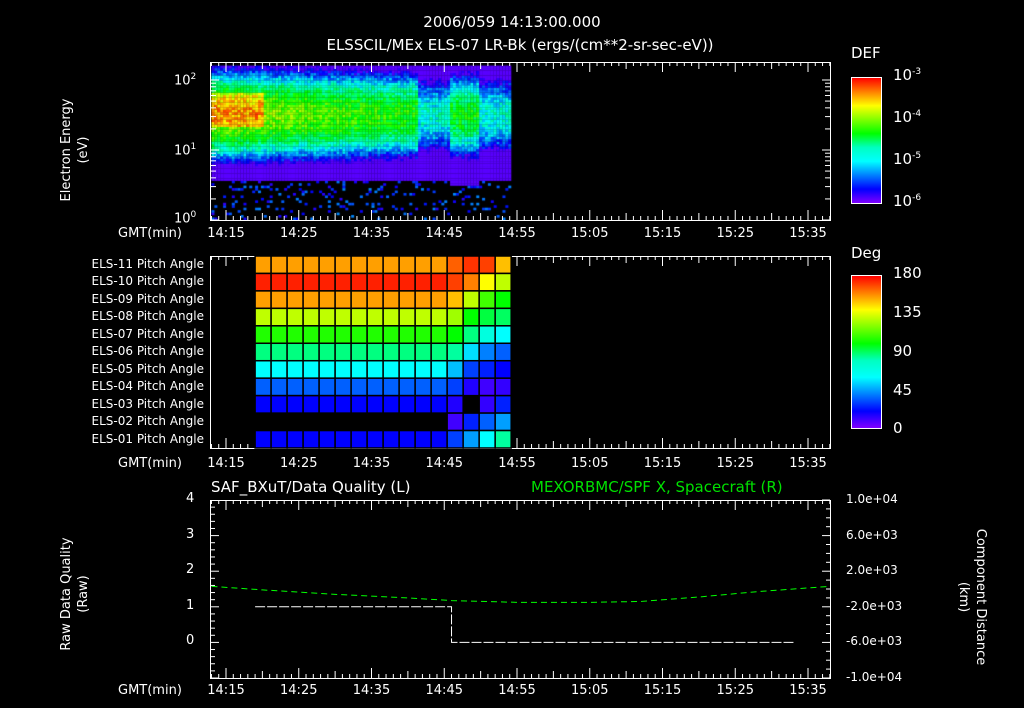 The height and width of the screenshot is (708, 1024). What do you see at coordinates (444, 690) in the screenshot?
I see `time-tick-label: 14:45` at bounding box center [444, 690].